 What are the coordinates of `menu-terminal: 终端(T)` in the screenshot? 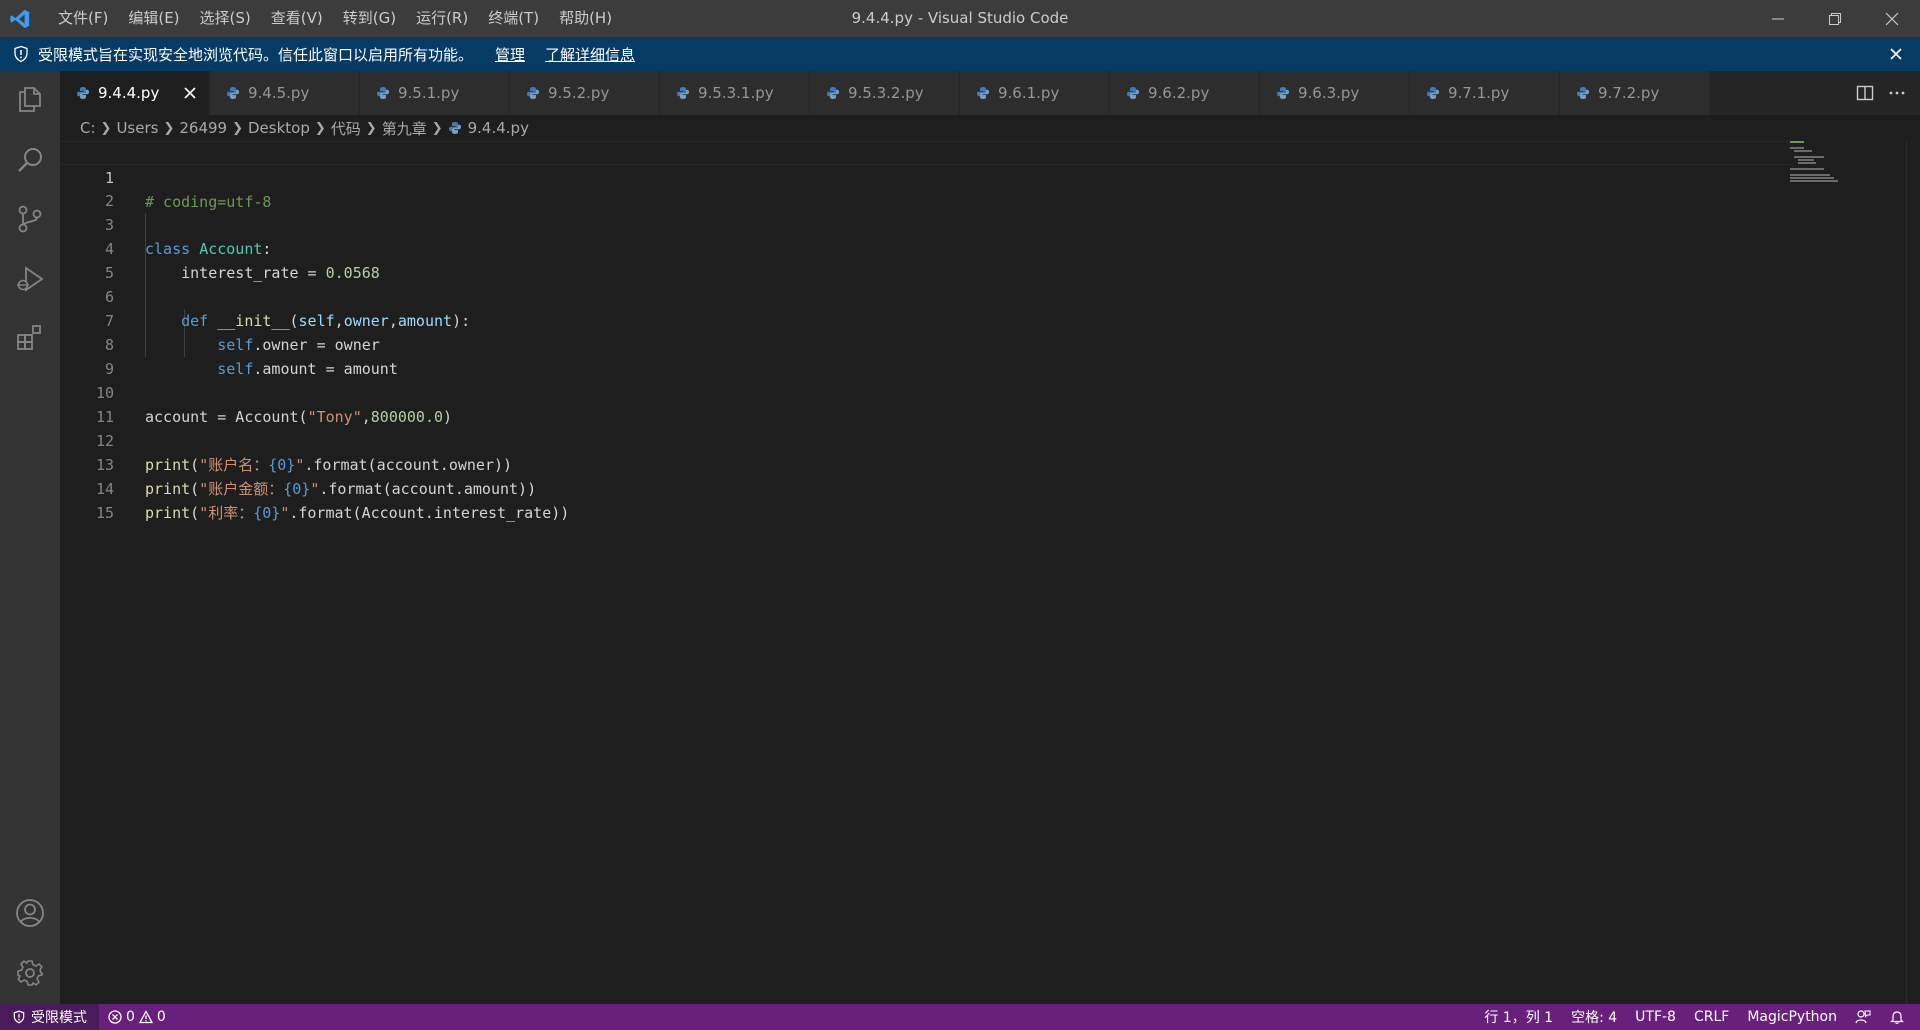 It's located at (513, 18).